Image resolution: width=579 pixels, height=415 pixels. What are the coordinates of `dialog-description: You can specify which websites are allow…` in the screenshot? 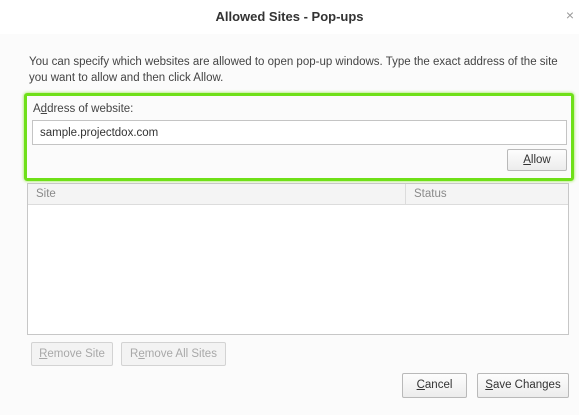 It's located at (293, 70).